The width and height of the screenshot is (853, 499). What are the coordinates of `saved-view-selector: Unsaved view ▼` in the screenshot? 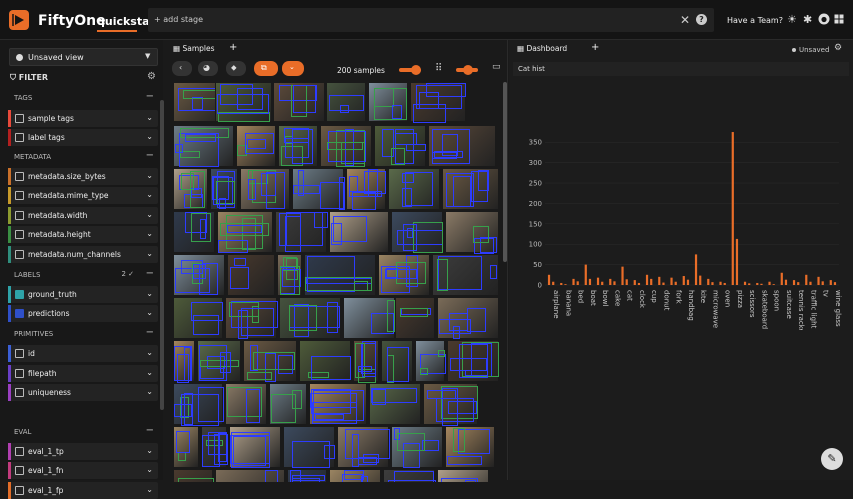 It's located at (83, 57).